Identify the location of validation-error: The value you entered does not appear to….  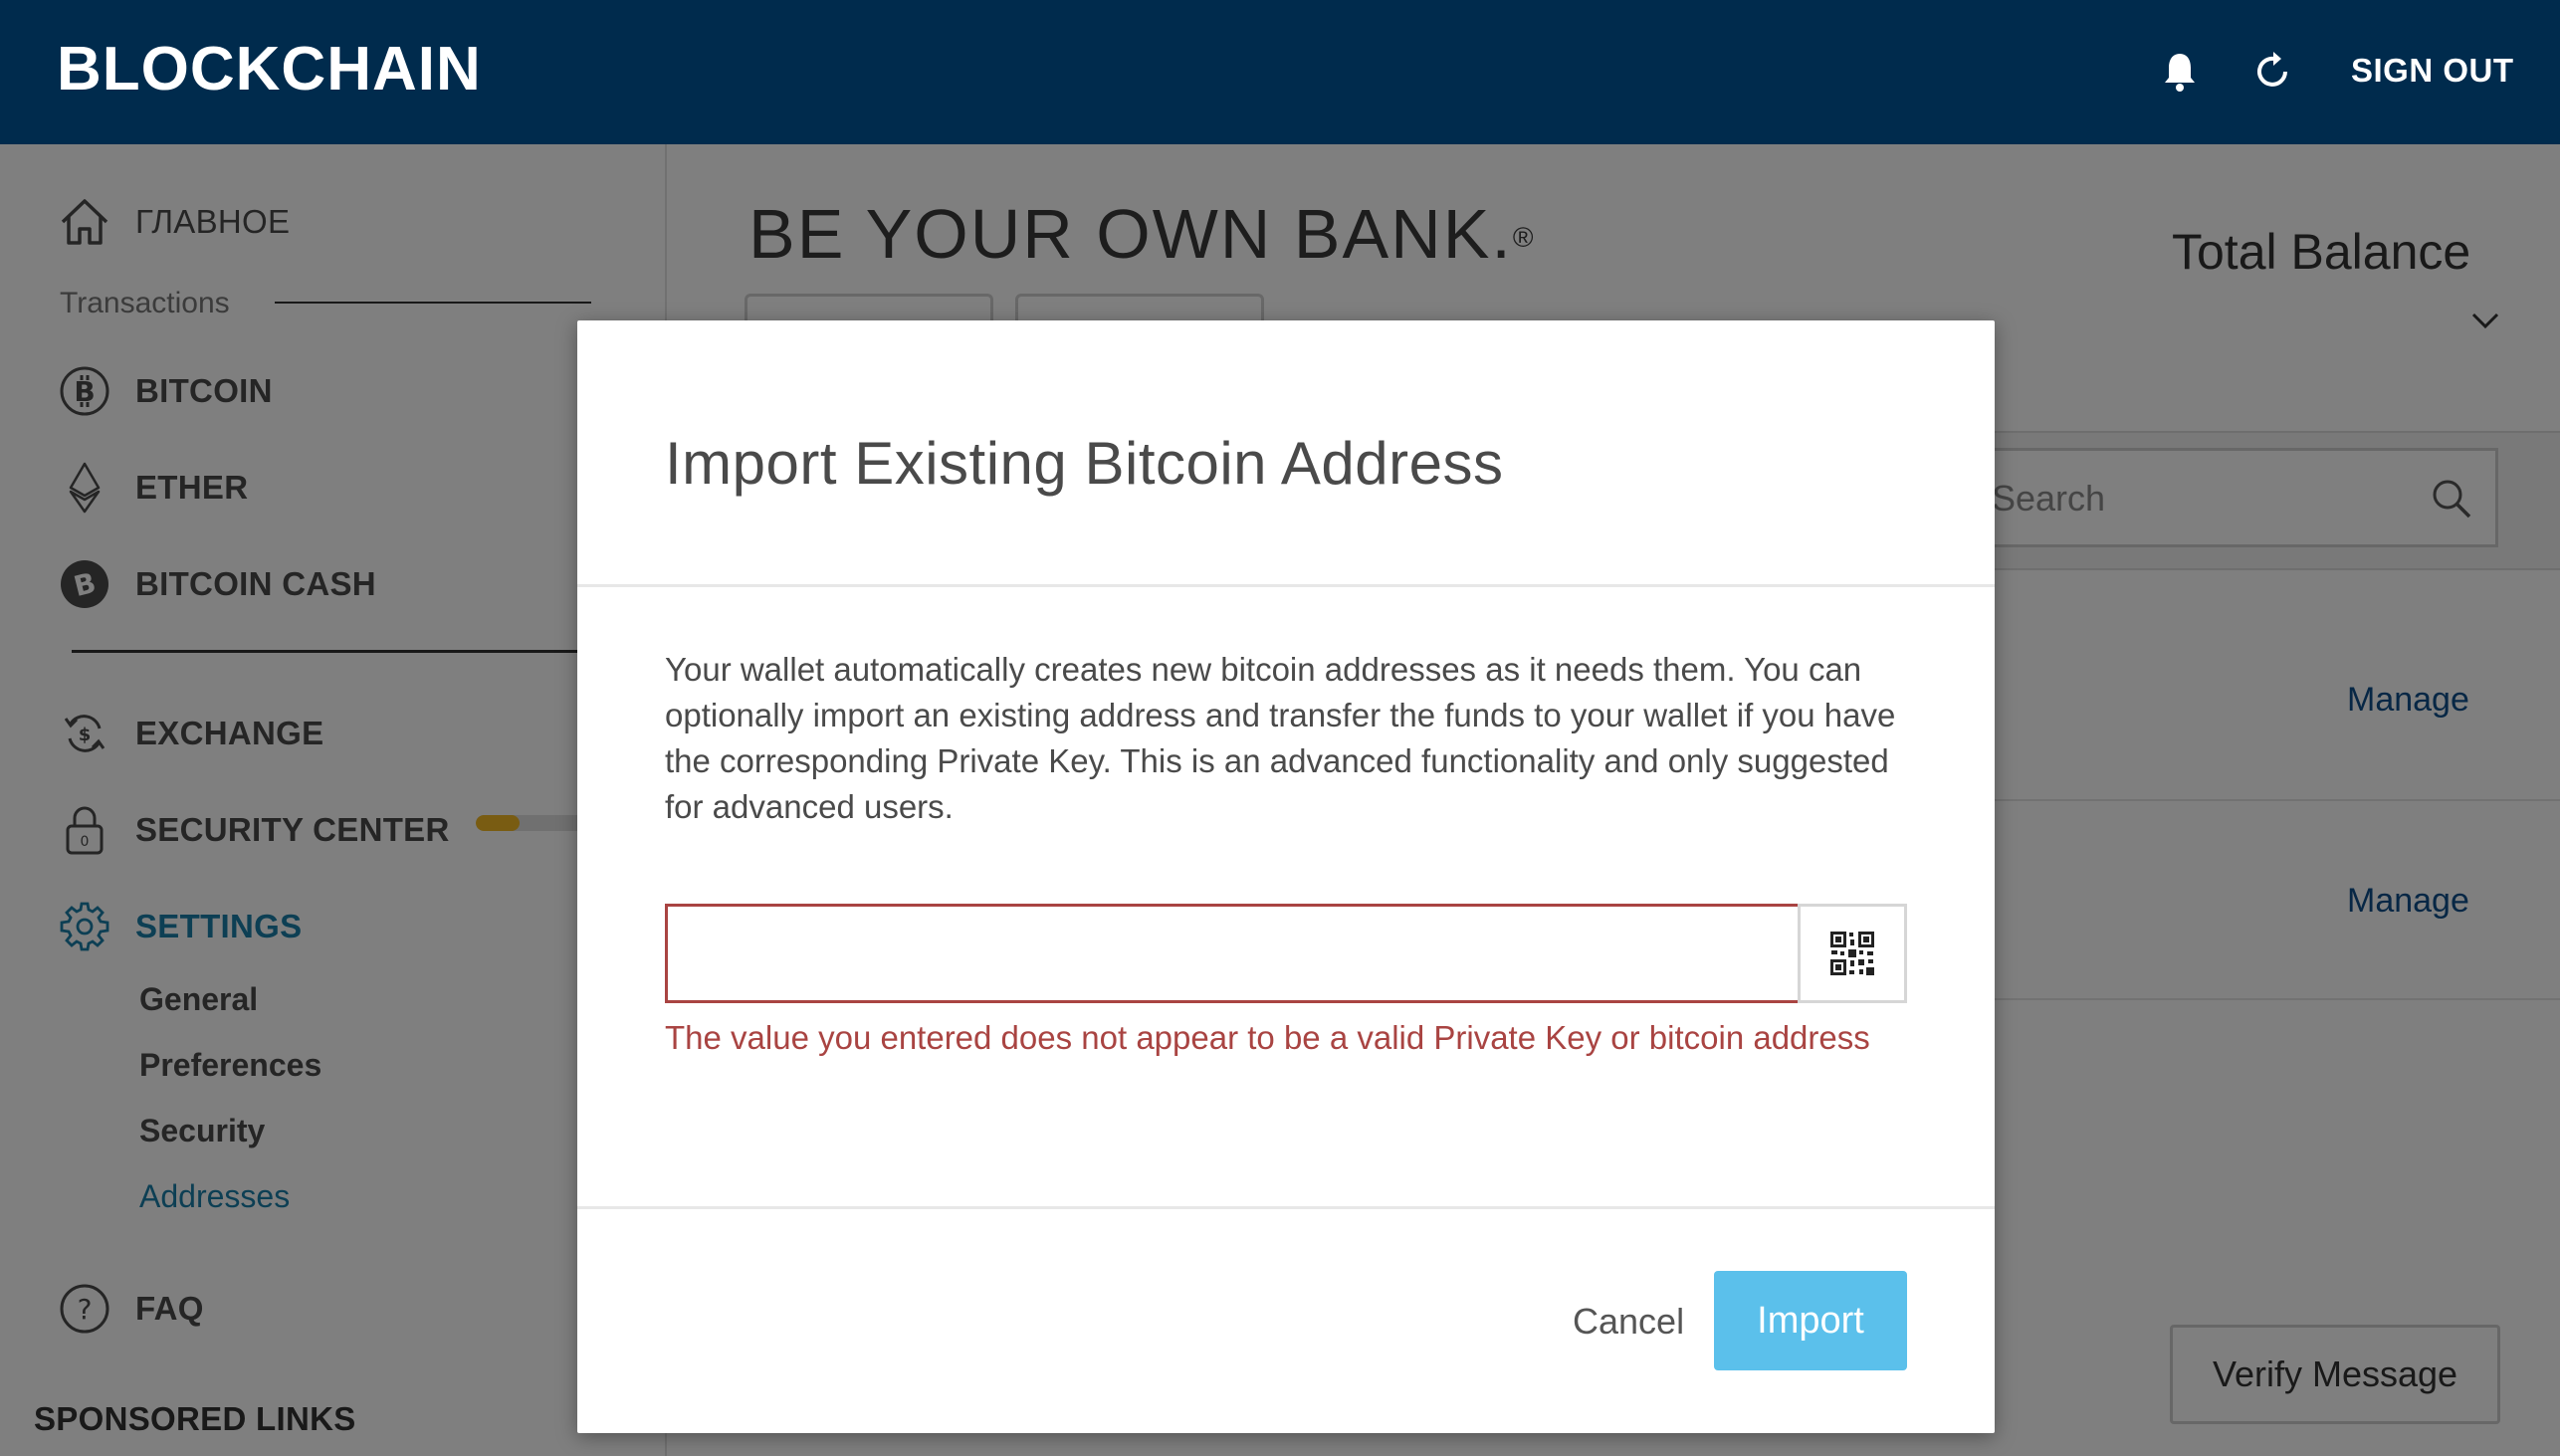
(1267, 1037).